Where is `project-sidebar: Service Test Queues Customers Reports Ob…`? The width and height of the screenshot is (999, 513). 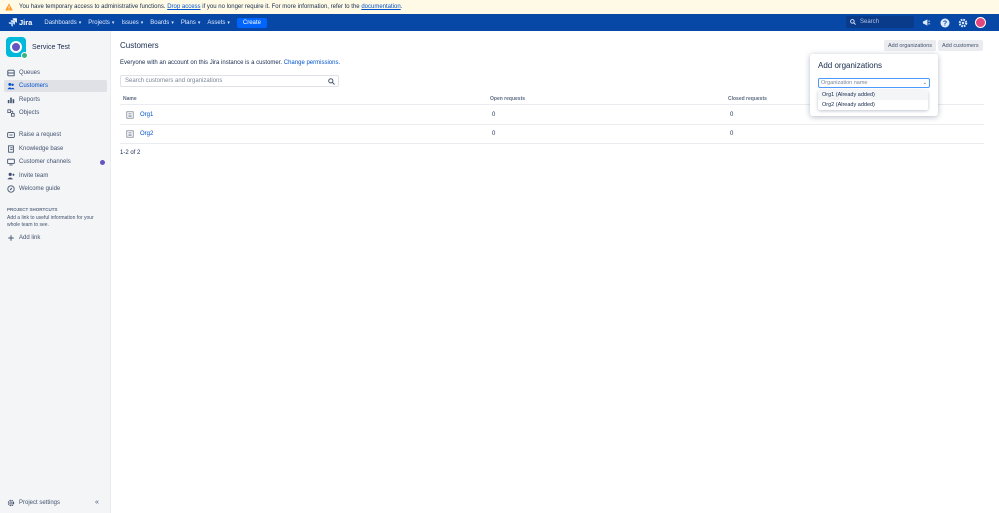 project-sidebar: Service Test Queues Customers Reports Ob… is located at coordinates (55, 272).